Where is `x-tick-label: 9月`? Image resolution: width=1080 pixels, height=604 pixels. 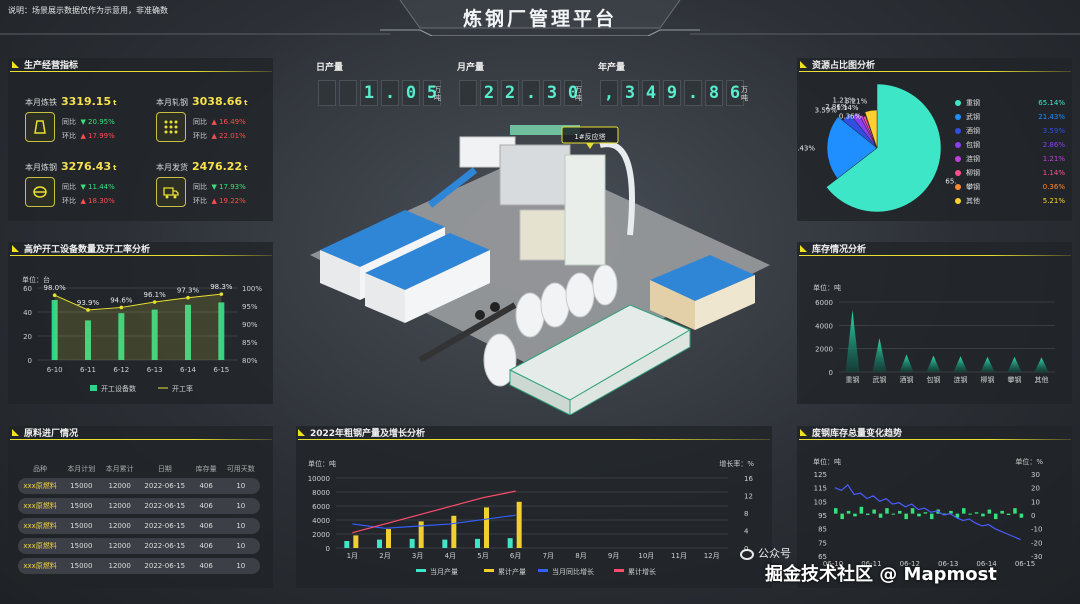
x-tick-label: 9月 is located at coordinates (613, 556).